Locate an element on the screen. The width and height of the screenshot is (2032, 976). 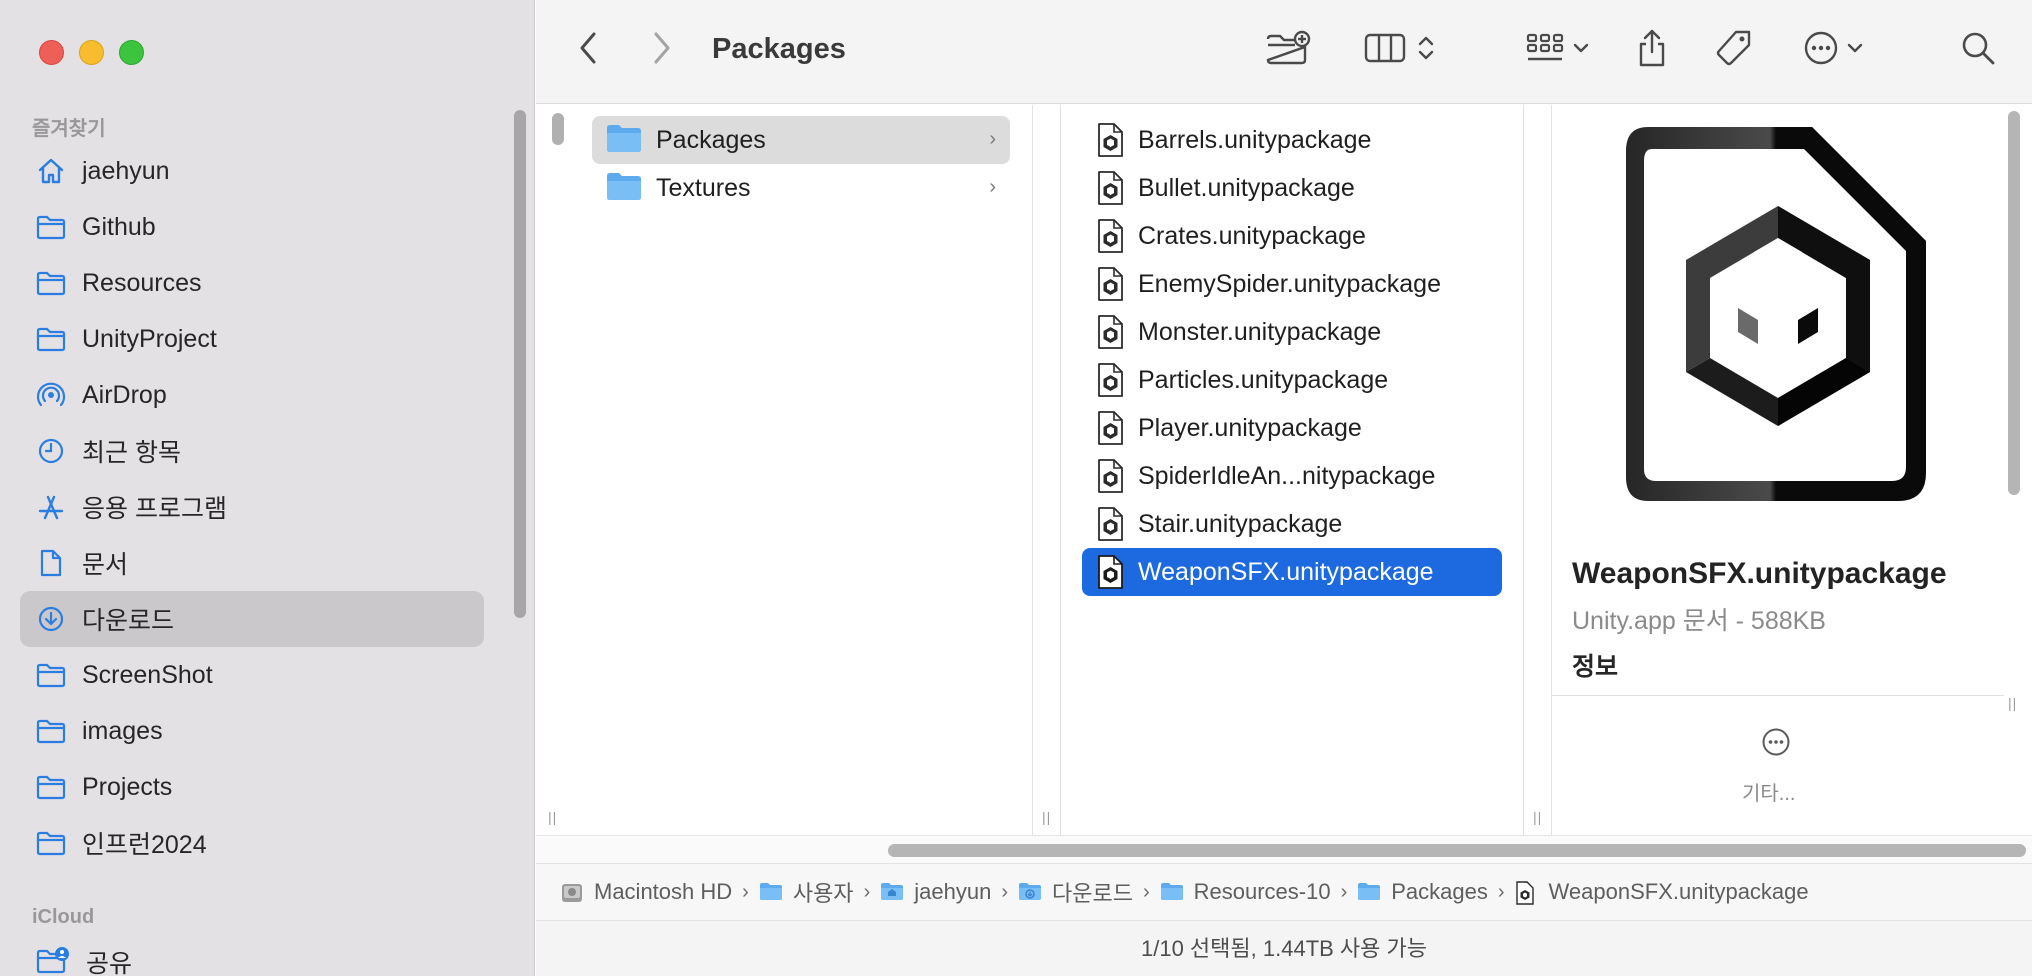
sidebar-item-downloads: 다운로드 is located at coordinates (252, 619).